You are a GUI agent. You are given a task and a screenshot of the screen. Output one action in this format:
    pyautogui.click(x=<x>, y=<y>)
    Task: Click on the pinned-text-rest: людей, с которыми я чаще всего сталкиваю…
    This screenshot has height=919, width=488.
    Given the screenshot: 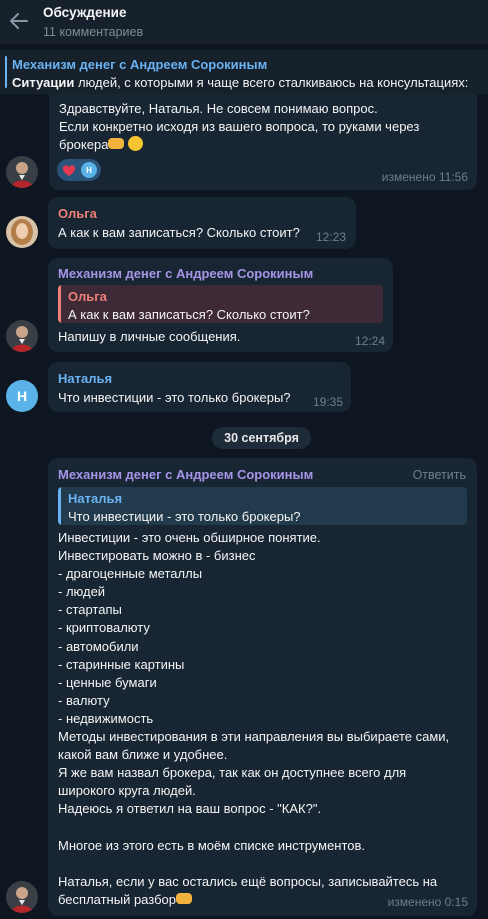 What is the action you would take?
    pyautogui.click(x=271, y=82)
    